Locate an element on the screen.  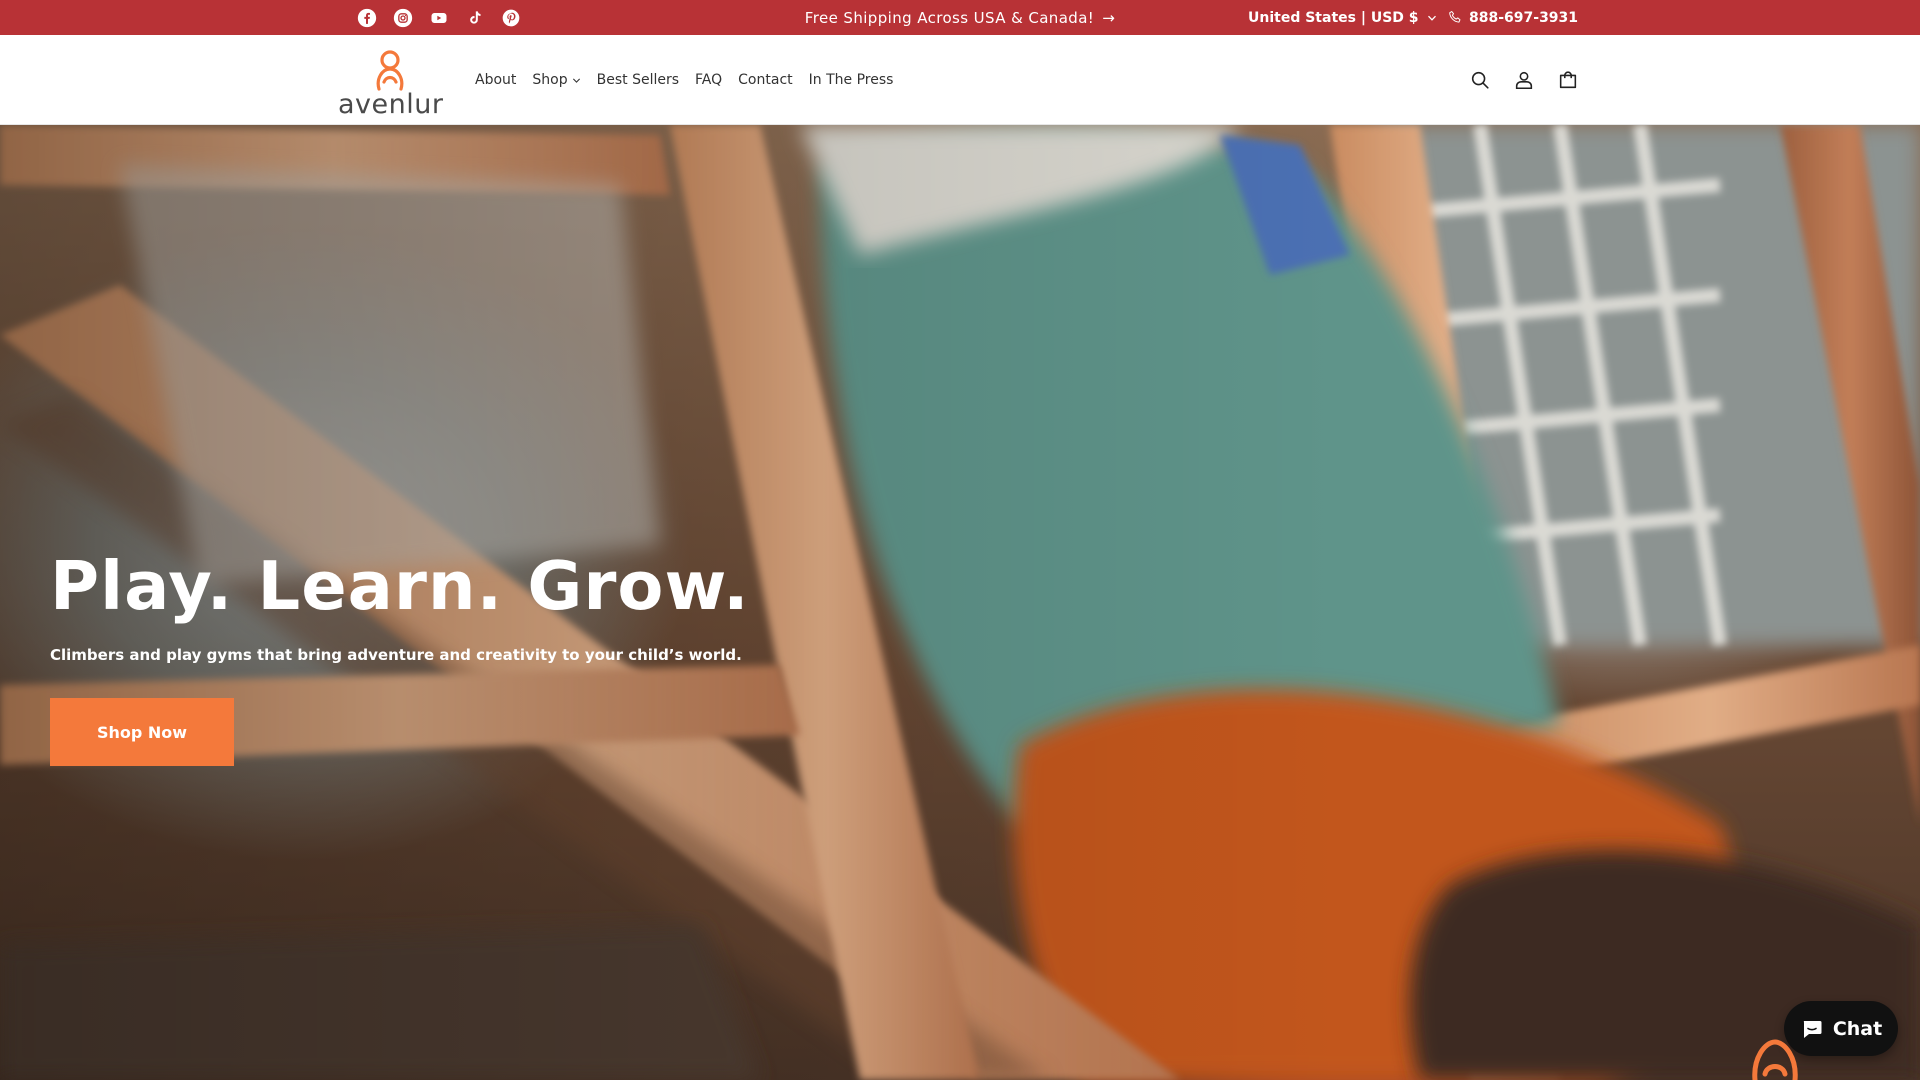
search-icon is located at coordinates (1480, 80).